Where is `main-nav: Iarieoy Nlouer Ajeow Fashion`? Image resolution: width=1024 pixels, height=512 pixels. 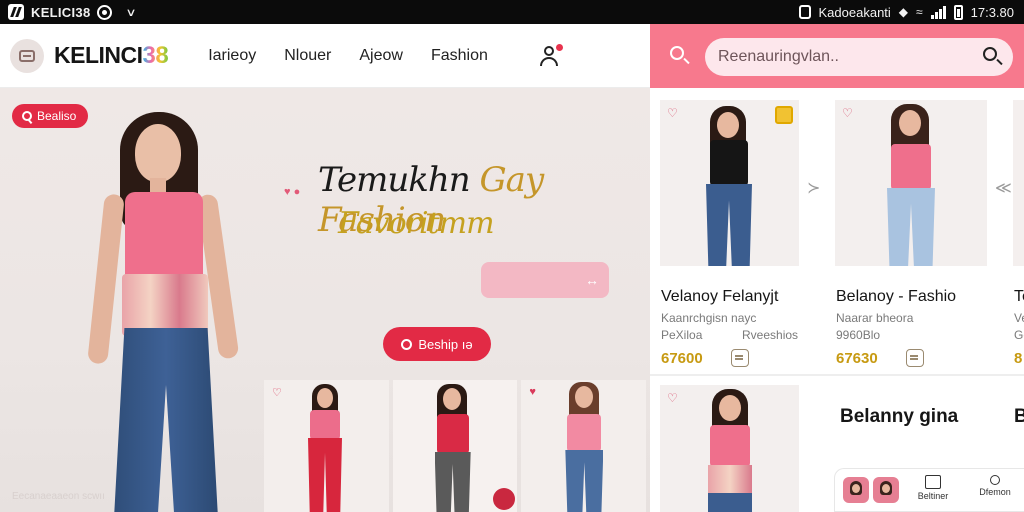 main-nav: Iarieoy Nlouer Ajeow Fashion is located at coordinates (348, 56).